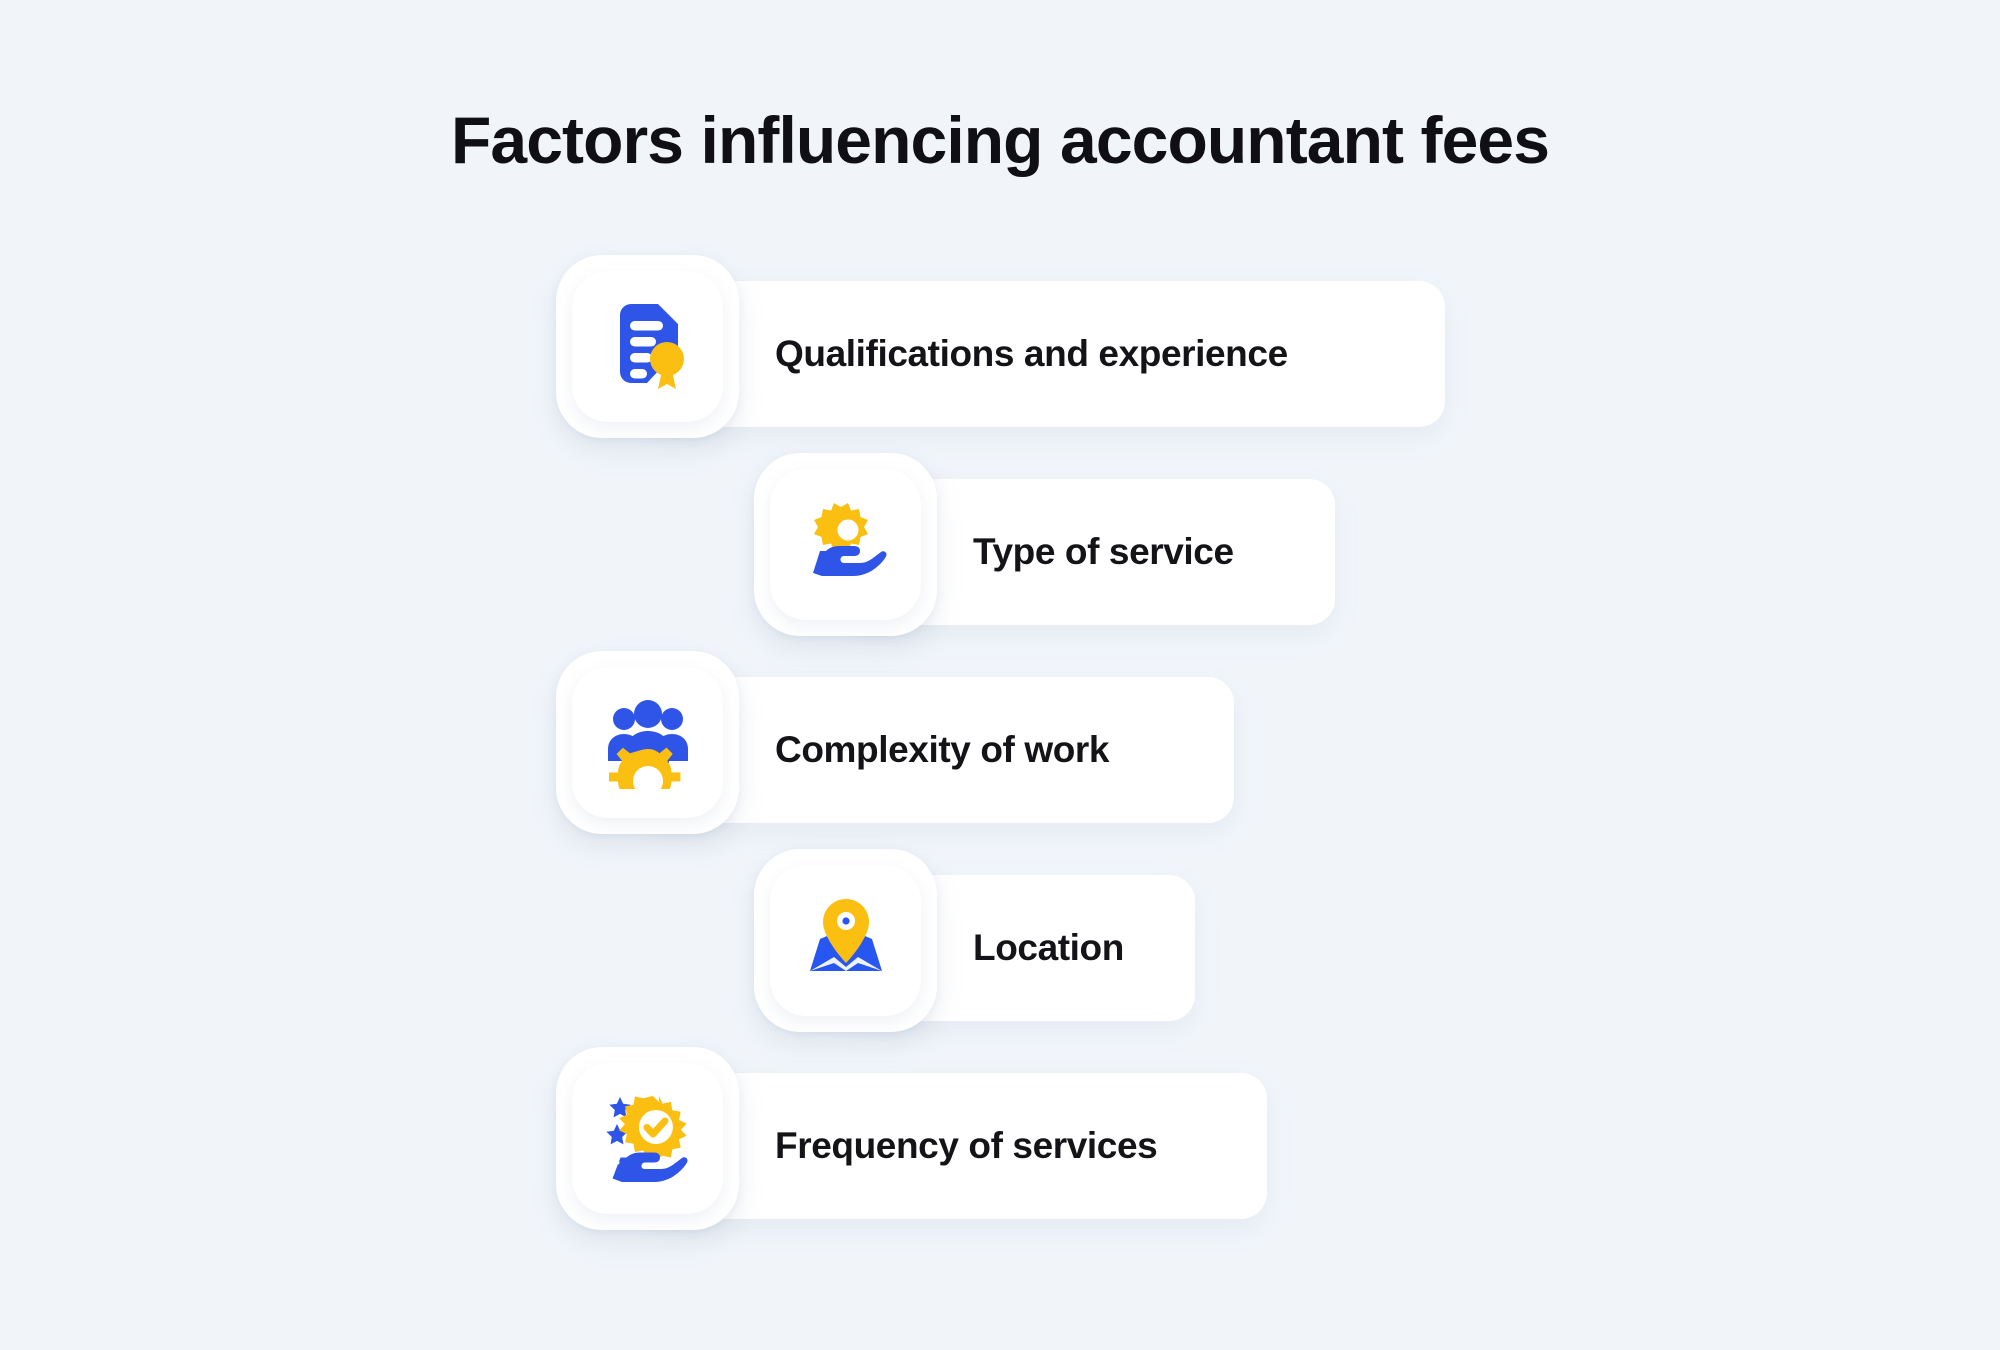 The image size is (2000, 1350). I want to click on map-pin-icon, so click(846, 941).